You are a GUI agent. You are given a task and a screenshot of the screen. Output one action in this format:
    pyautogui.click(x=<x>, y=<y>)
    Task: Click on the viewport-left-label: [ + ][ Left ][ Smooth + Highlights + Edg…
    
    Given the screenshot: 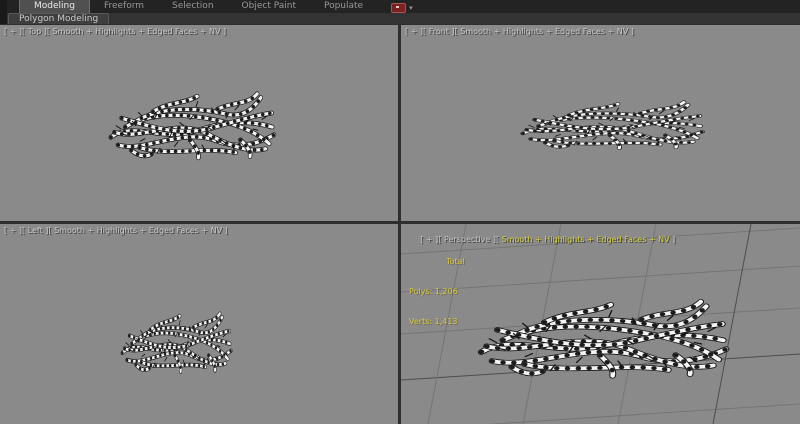 What is the action you would take?
    pyautogui.click(x=116, y=230)
    